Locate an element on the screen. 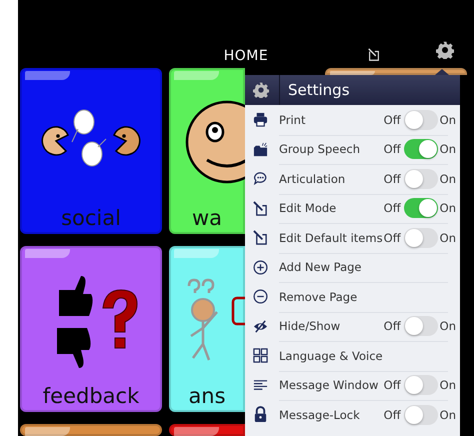  text-lines-icon is located at coordinates (260, 385).